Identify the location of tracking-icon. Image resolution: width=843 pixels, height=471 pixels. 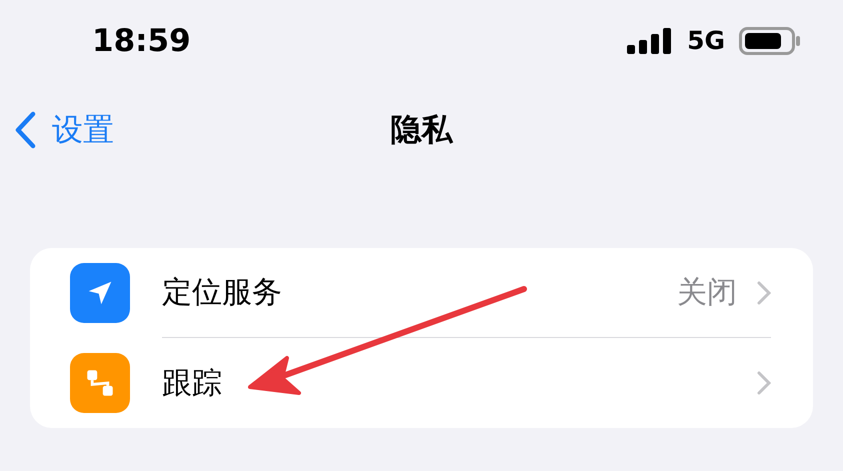
(100, 383).